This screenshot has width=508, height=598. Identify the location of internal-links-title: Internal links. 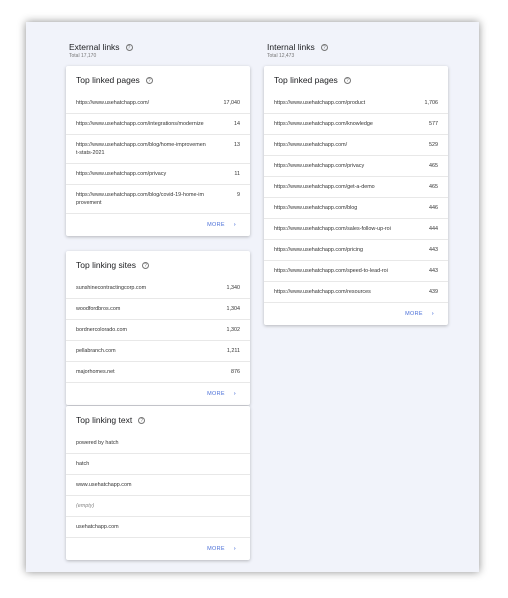
(291, 47).